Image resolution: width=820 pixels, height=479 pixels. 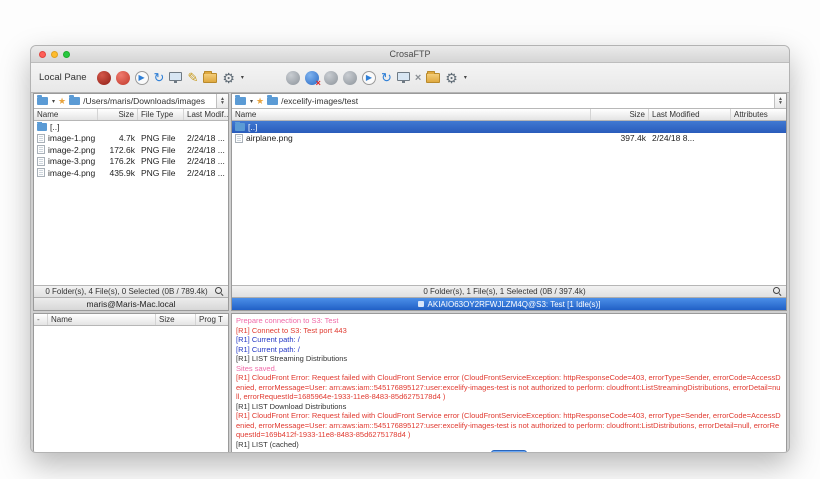 What do you see at coordinates (176, 319) in the screenshot?
I see `queue-column-size: Size` at bounding box center [176, 319].